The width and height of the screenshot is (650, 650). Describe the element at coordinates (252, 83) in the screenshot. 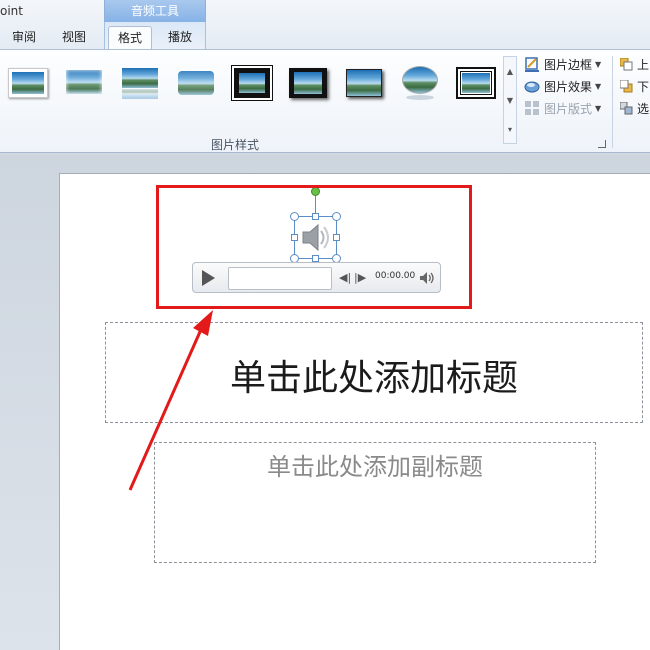

I see `style-thick-black-frame` at that location.